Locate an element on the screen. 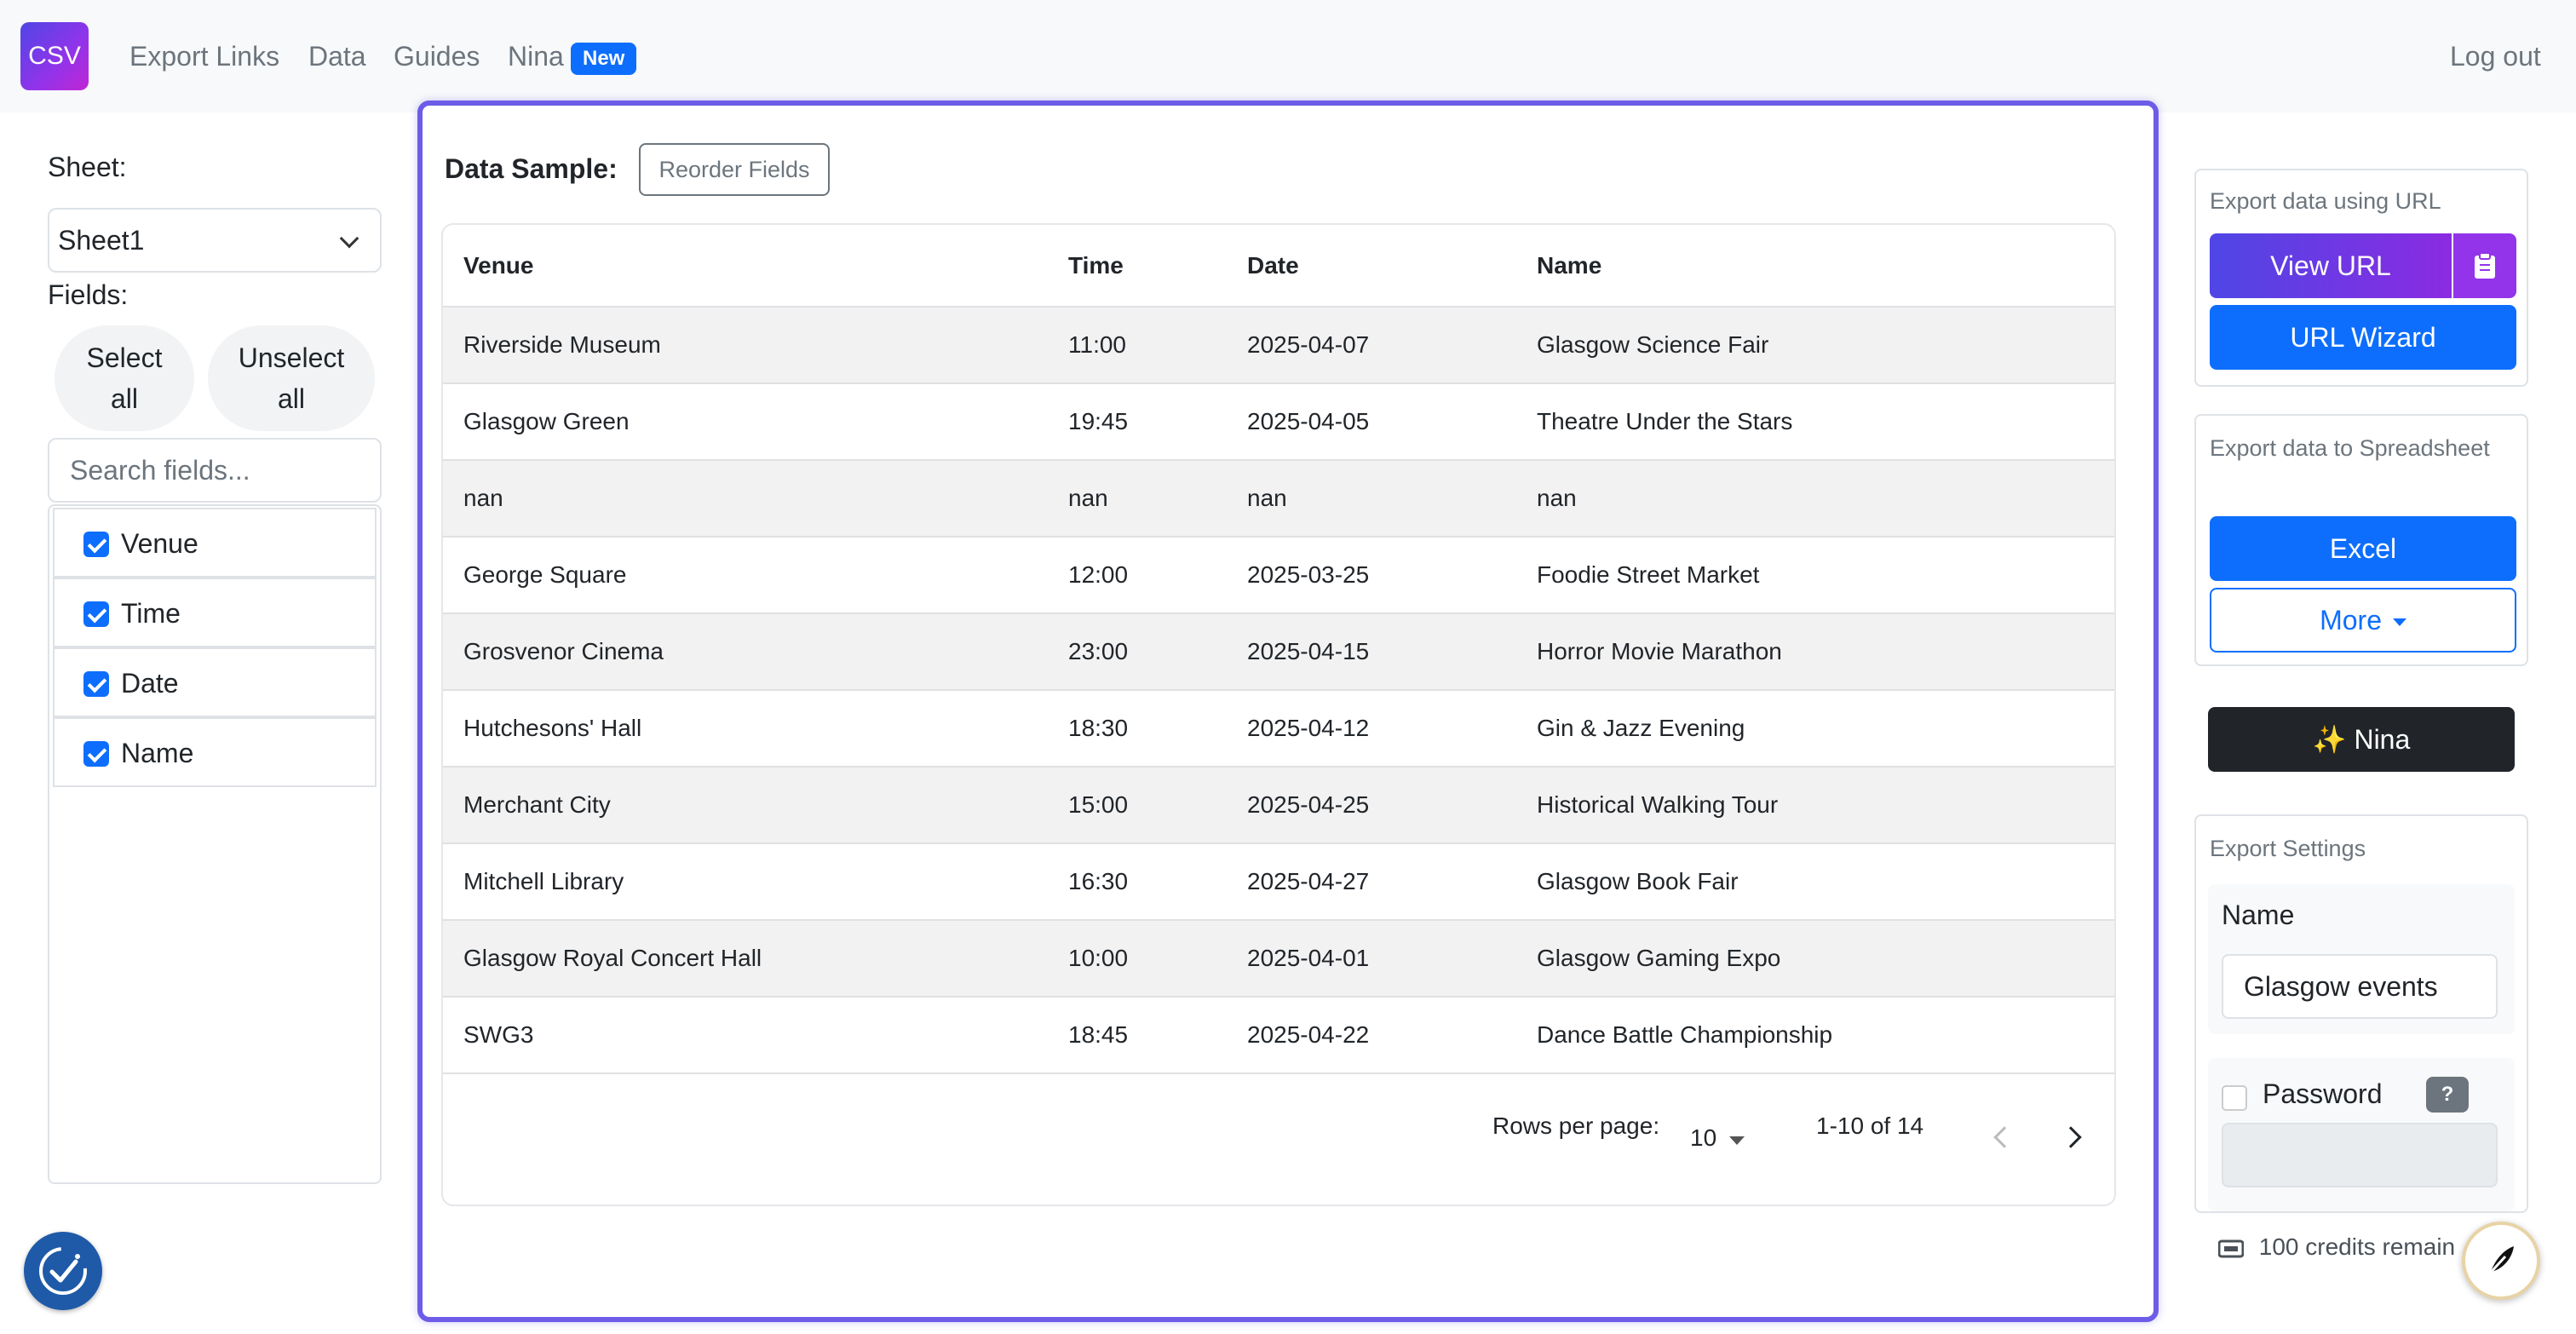 This screenshot has width=2576, height=1334. feather-icon is located at coordinates (2500, 1263).